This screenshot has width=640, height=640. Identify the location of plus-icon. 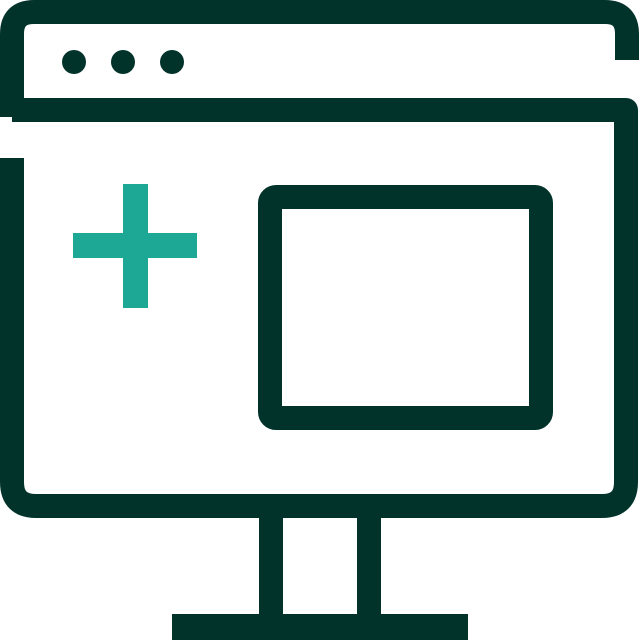
(135, 246).